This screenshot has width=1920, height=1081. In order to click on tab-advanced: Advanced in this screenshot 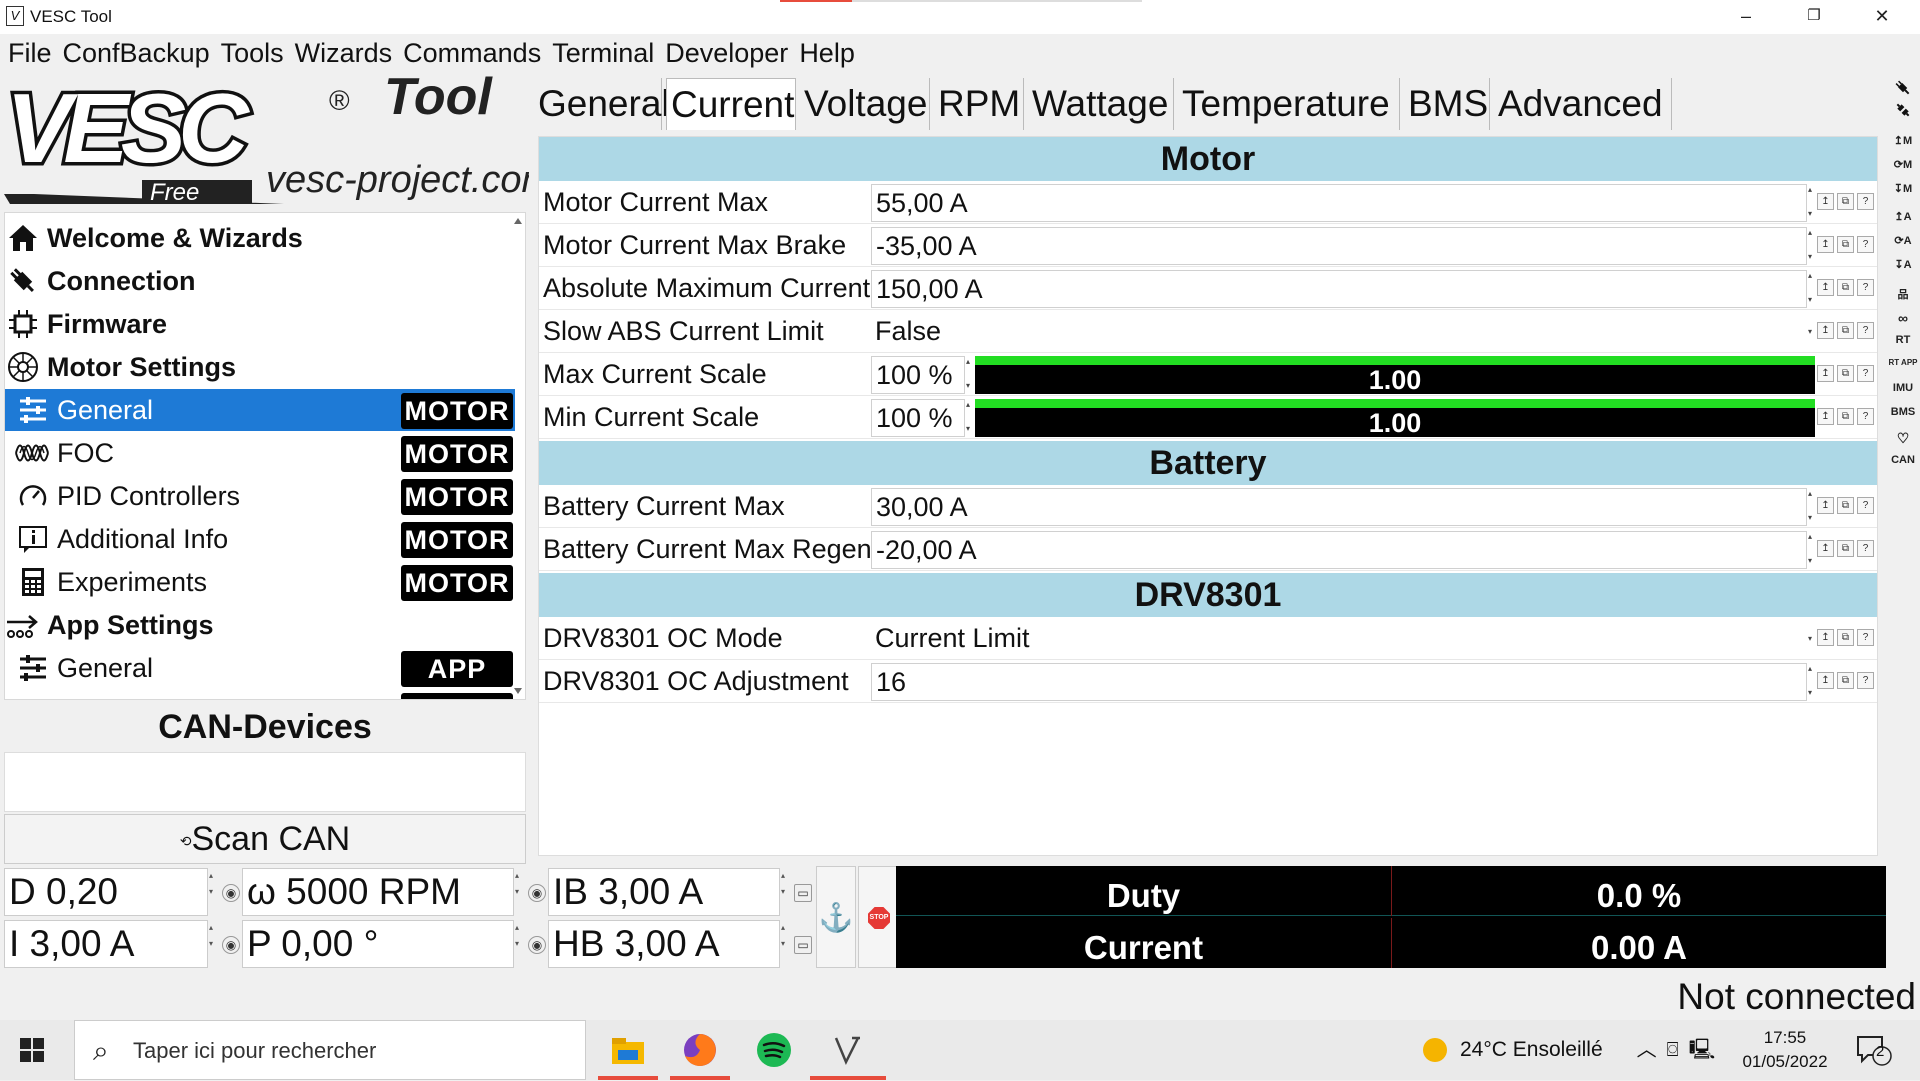, I will do `click(1583, 104)`.